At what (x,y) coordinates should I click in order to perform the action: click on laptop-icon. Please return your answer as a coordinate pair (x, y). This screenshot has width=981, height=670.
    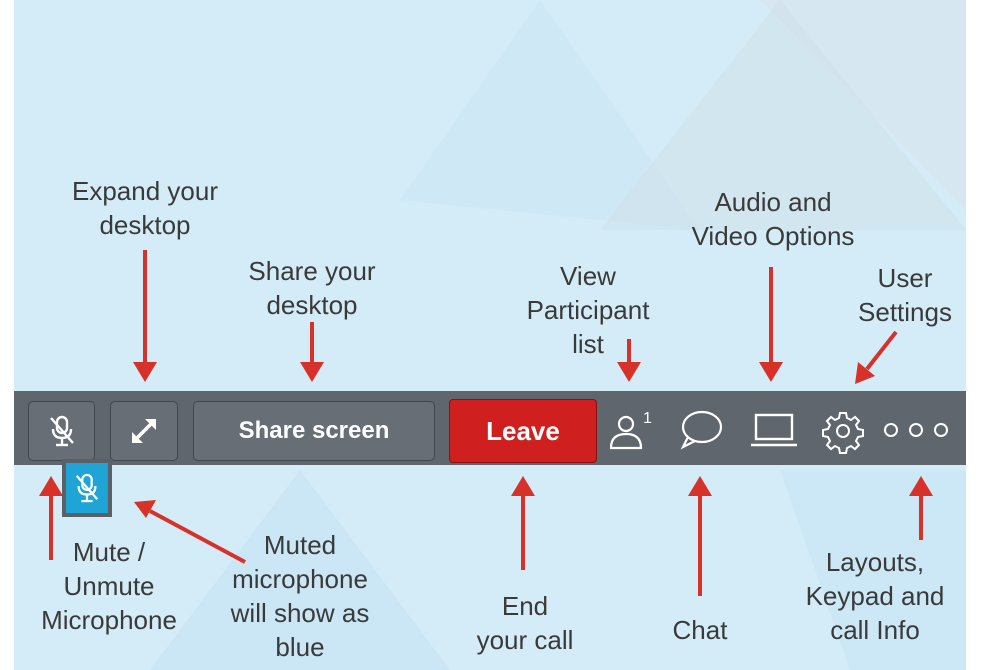
    Looking at the image, I should click on (774, 430).